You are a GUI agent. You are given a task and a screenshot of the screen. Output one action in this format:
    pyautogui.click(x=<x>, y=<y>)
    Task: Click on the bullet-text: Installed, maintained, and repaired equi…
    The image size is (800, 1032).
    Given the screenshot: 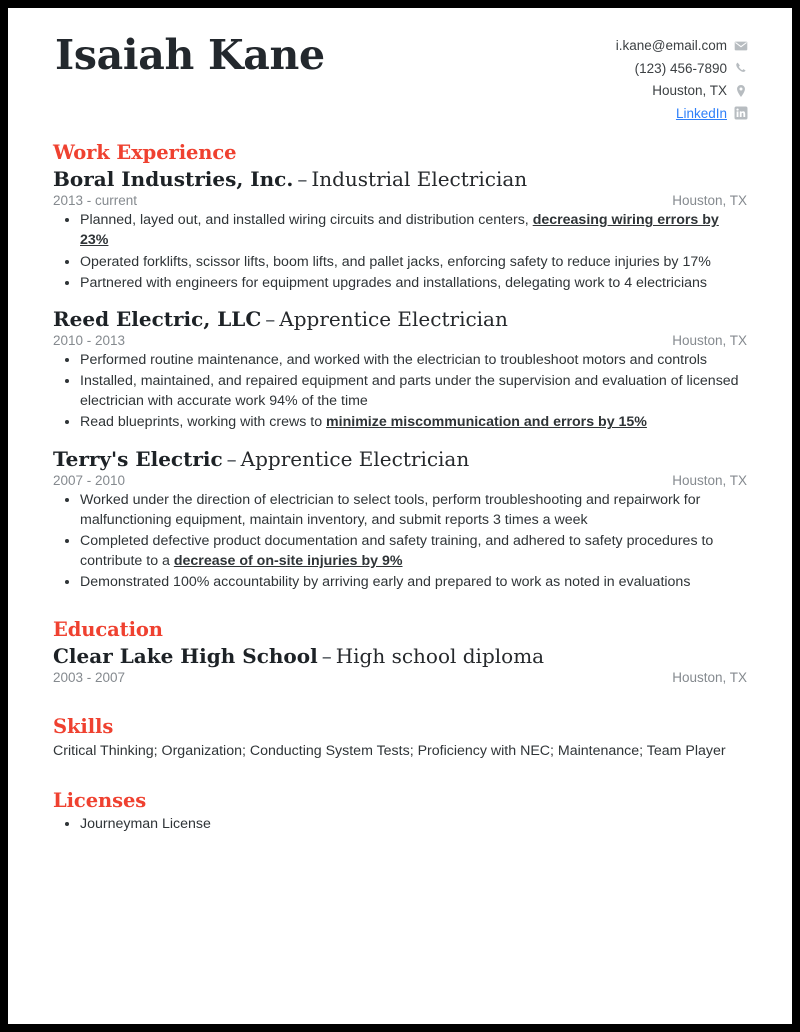 What is the action you would take?
    pyautogui.click(x=409, y=391)
    